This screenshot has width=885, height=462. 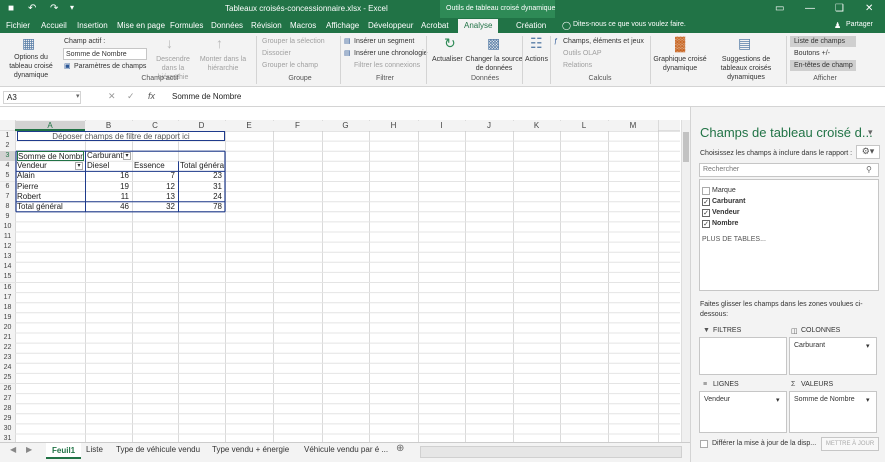 What do you see at coordinates (303, 25) in the screenshot?
I see `tab-macros: Macros` at bounding box center [303, 25].